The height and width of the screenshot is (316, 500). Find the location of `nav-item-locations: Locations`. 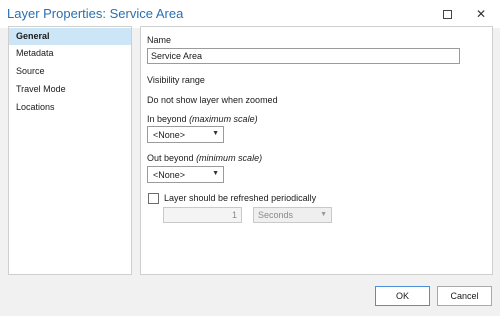

nav-item-locations: Locations is located at coordinates (70, 107).